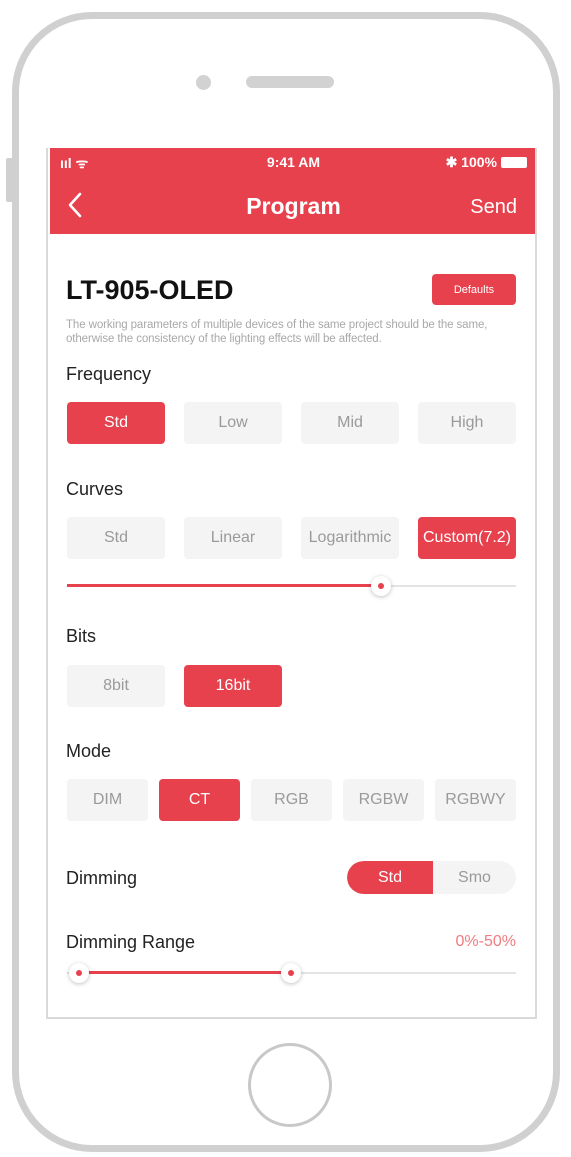  What do you see at coordinates (293, 206) in the screenshot?
I see `page-title: Program` at bounding box center [293, 206].